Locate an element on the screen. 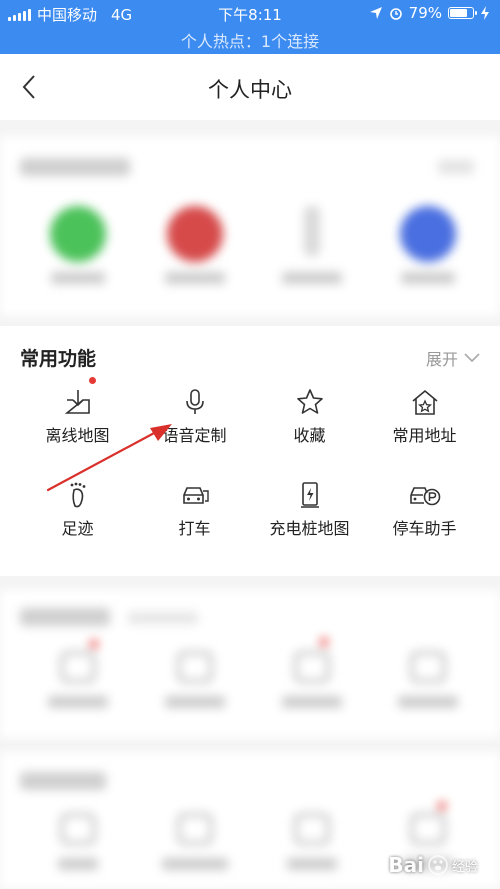 This screenshot has width=500, height=889. taxi-button: 打车 is located at coordinates (194, 510).